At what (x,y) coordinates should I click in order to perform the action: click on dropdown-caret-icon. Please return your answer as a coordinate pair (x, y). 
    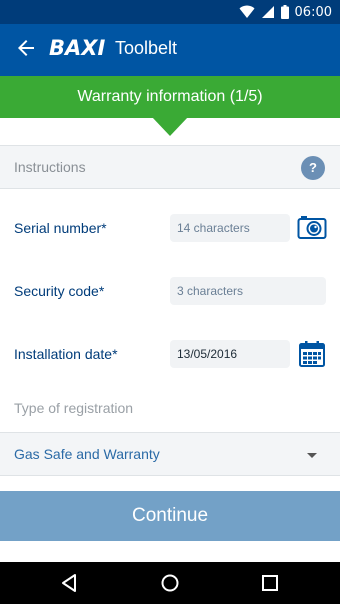
    Looking at the image, I should click on (312, 455).